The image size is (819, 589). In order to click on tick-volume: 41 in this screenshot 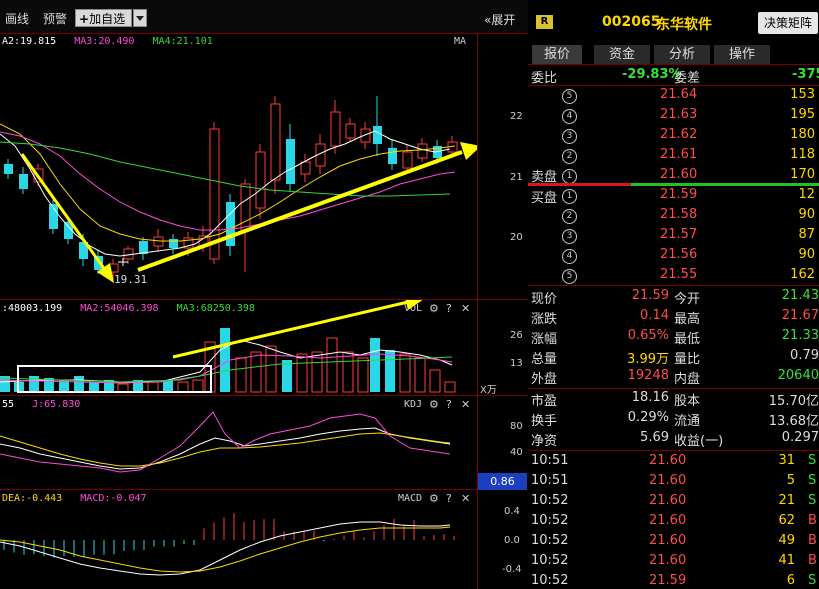, I will do `click(786, 560)`.